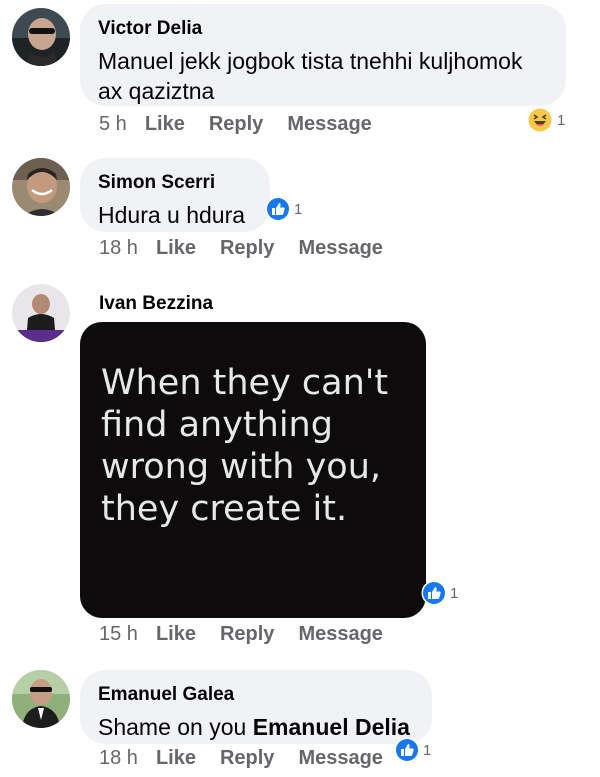  I want to click on quote-line: wrong with you,, so click(241, 467).